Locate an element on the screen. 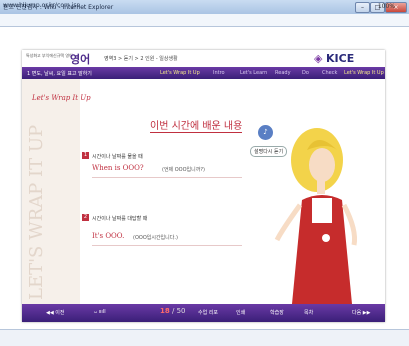 The image size is (409, 346). tab-check: Check is located at coordinates (329, 73).